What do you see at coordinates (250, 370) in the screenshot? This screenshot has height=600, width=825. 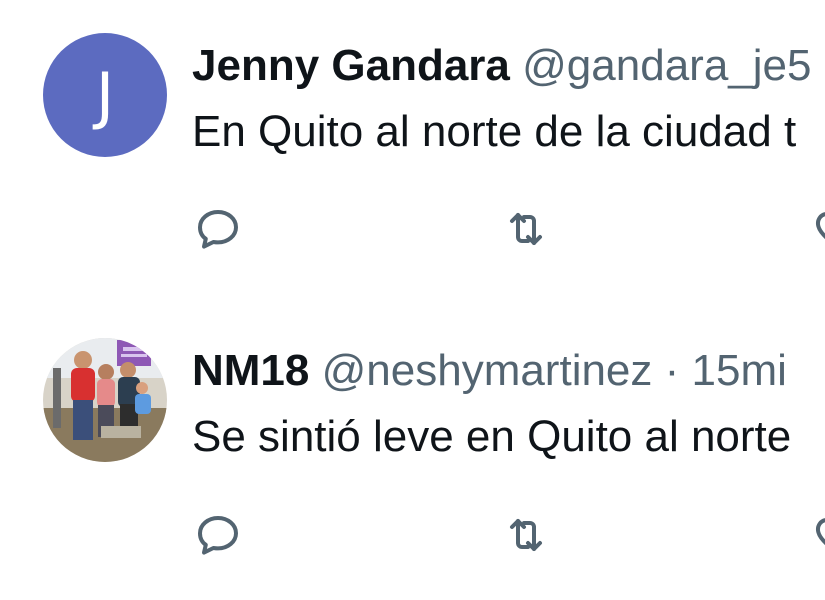 I see `author-name: NM18` at bounding box center [250, 370].